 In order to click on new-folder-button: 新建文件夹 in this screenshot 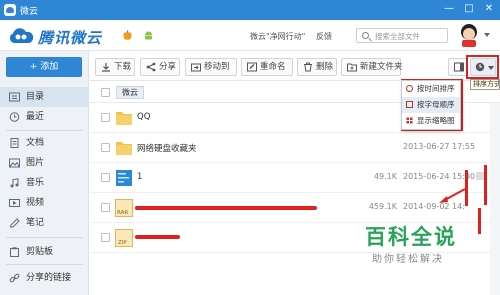, I will do `click(372, 67)`.